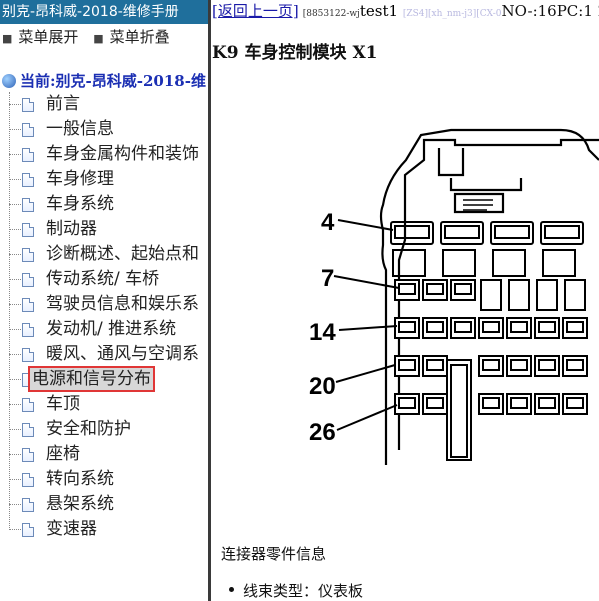  Describe the element at coordinates (140, 37) in the screenshot. I see `menu-collapse-button: 菜单折叠` at that location.